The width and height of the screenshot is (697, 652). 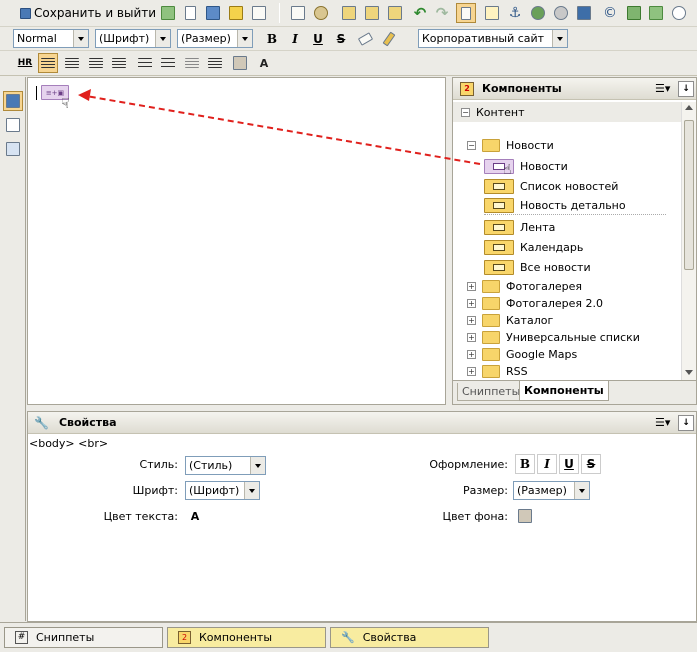 I want to click on style-property-select: (Стиль), so click(x=225, y=465).